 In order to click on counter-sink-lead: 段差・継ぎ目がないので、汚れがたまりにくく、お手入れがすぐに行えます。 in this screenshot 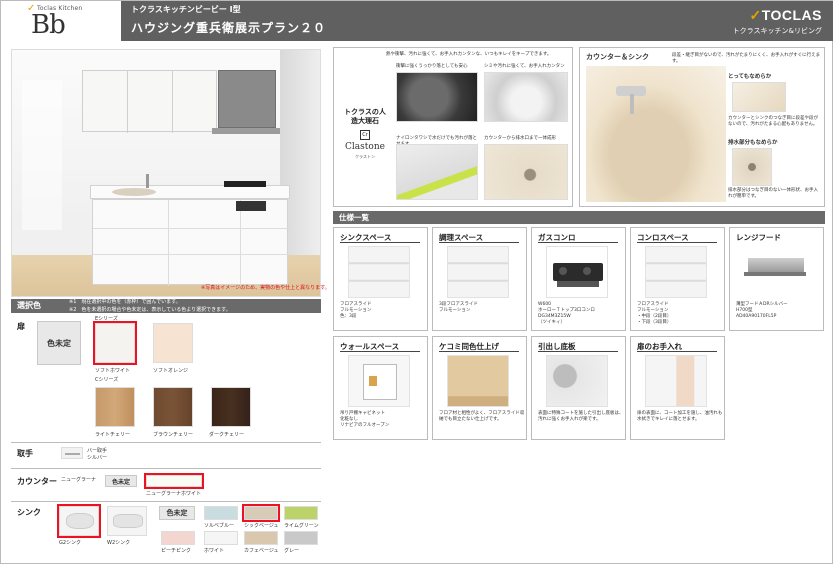, I will do `click(746, 58)`.